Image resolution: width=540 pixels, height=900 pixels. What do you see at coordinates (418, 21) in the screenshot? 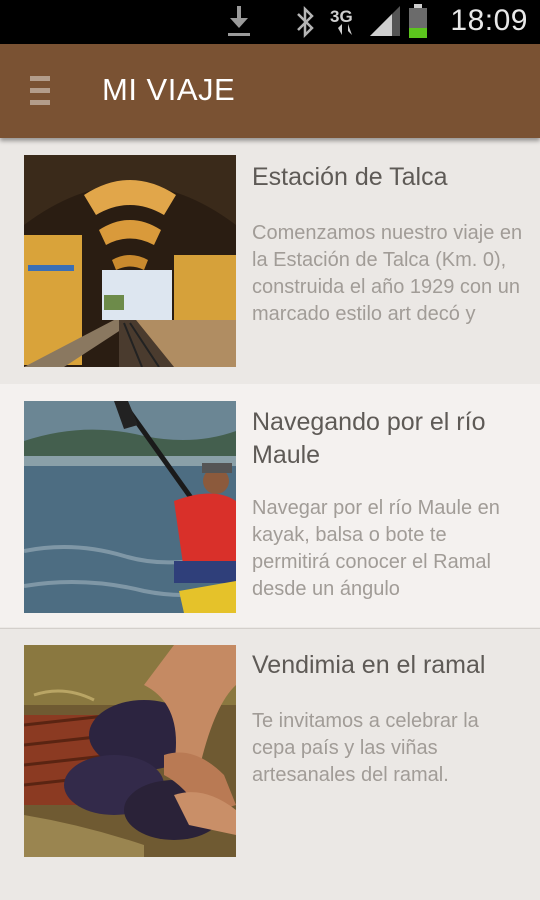
I see `battery-icon` at bounding box center [418, 21].